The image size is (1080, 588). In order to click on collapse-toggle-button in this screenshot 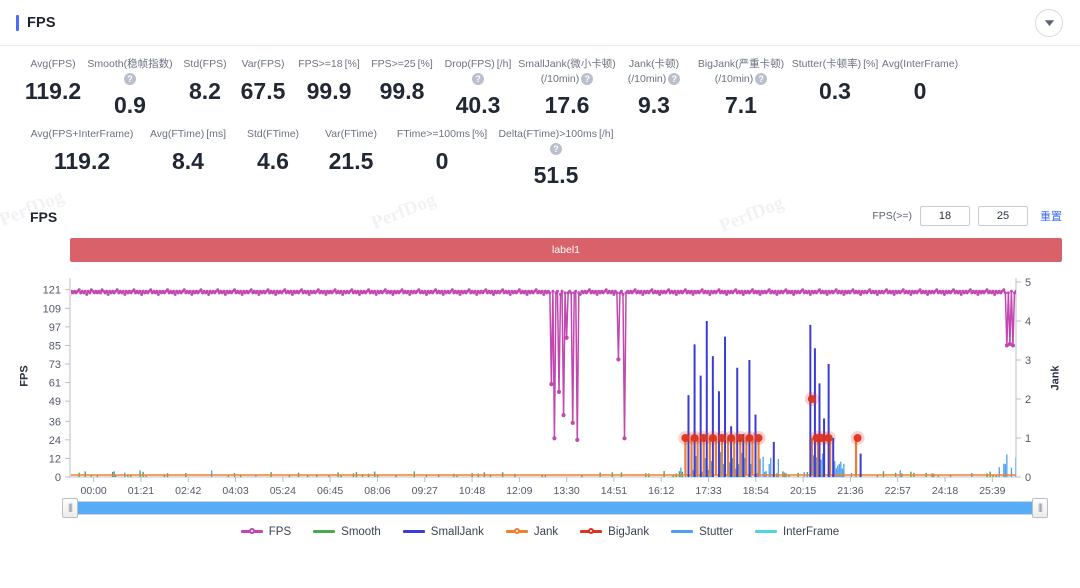, I will do `click(1049, 23)`.